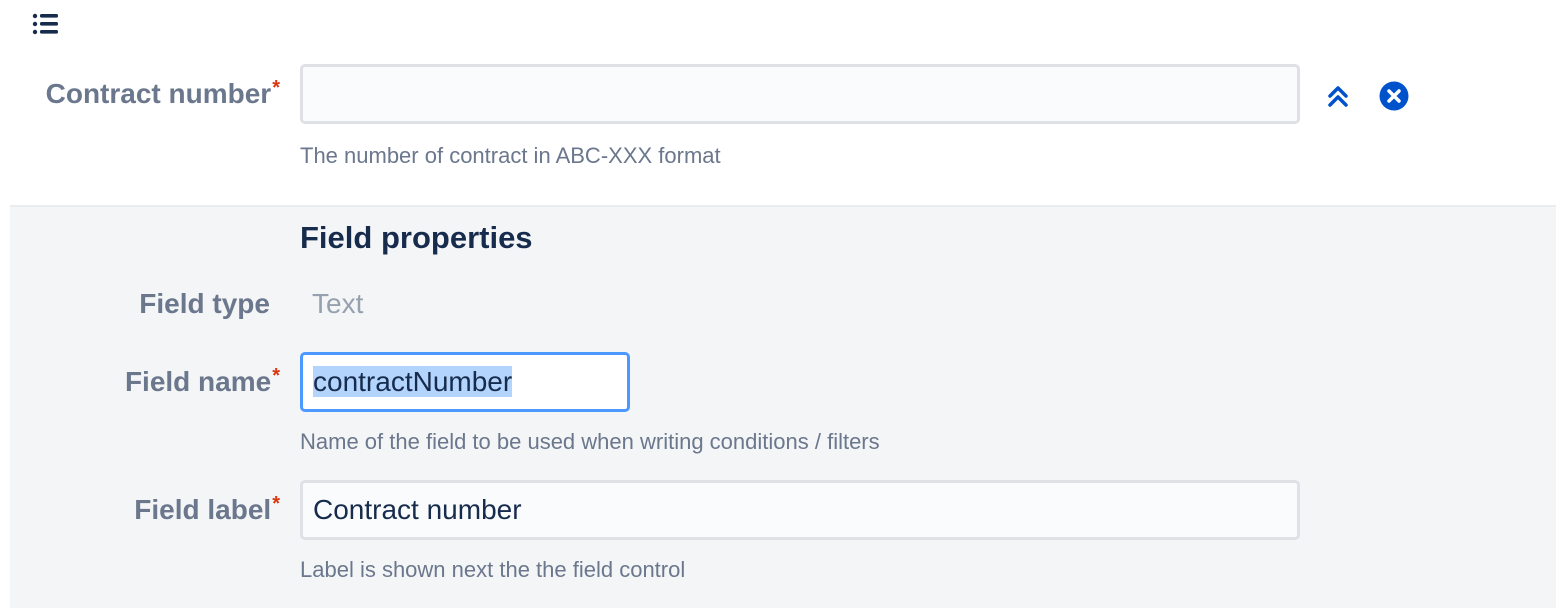  I want to click on field-name-label-text: Field name, so click(198, 381).